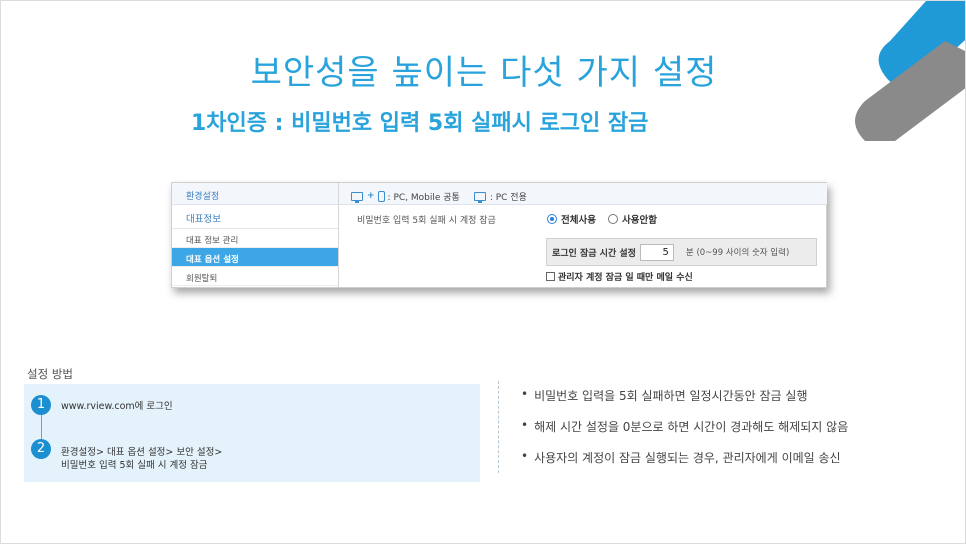 The width and height of the screenshot is (966, 544). I want to click on radio-not-use-label: 사용안함, so click(639, 219).